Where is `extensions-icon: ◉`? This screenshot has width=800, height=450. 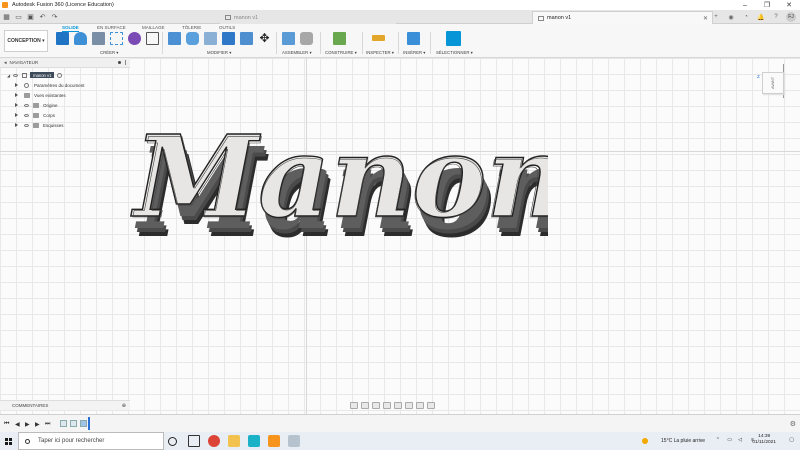 extensions-icon: ◉ is located at coordinates (731, 17).